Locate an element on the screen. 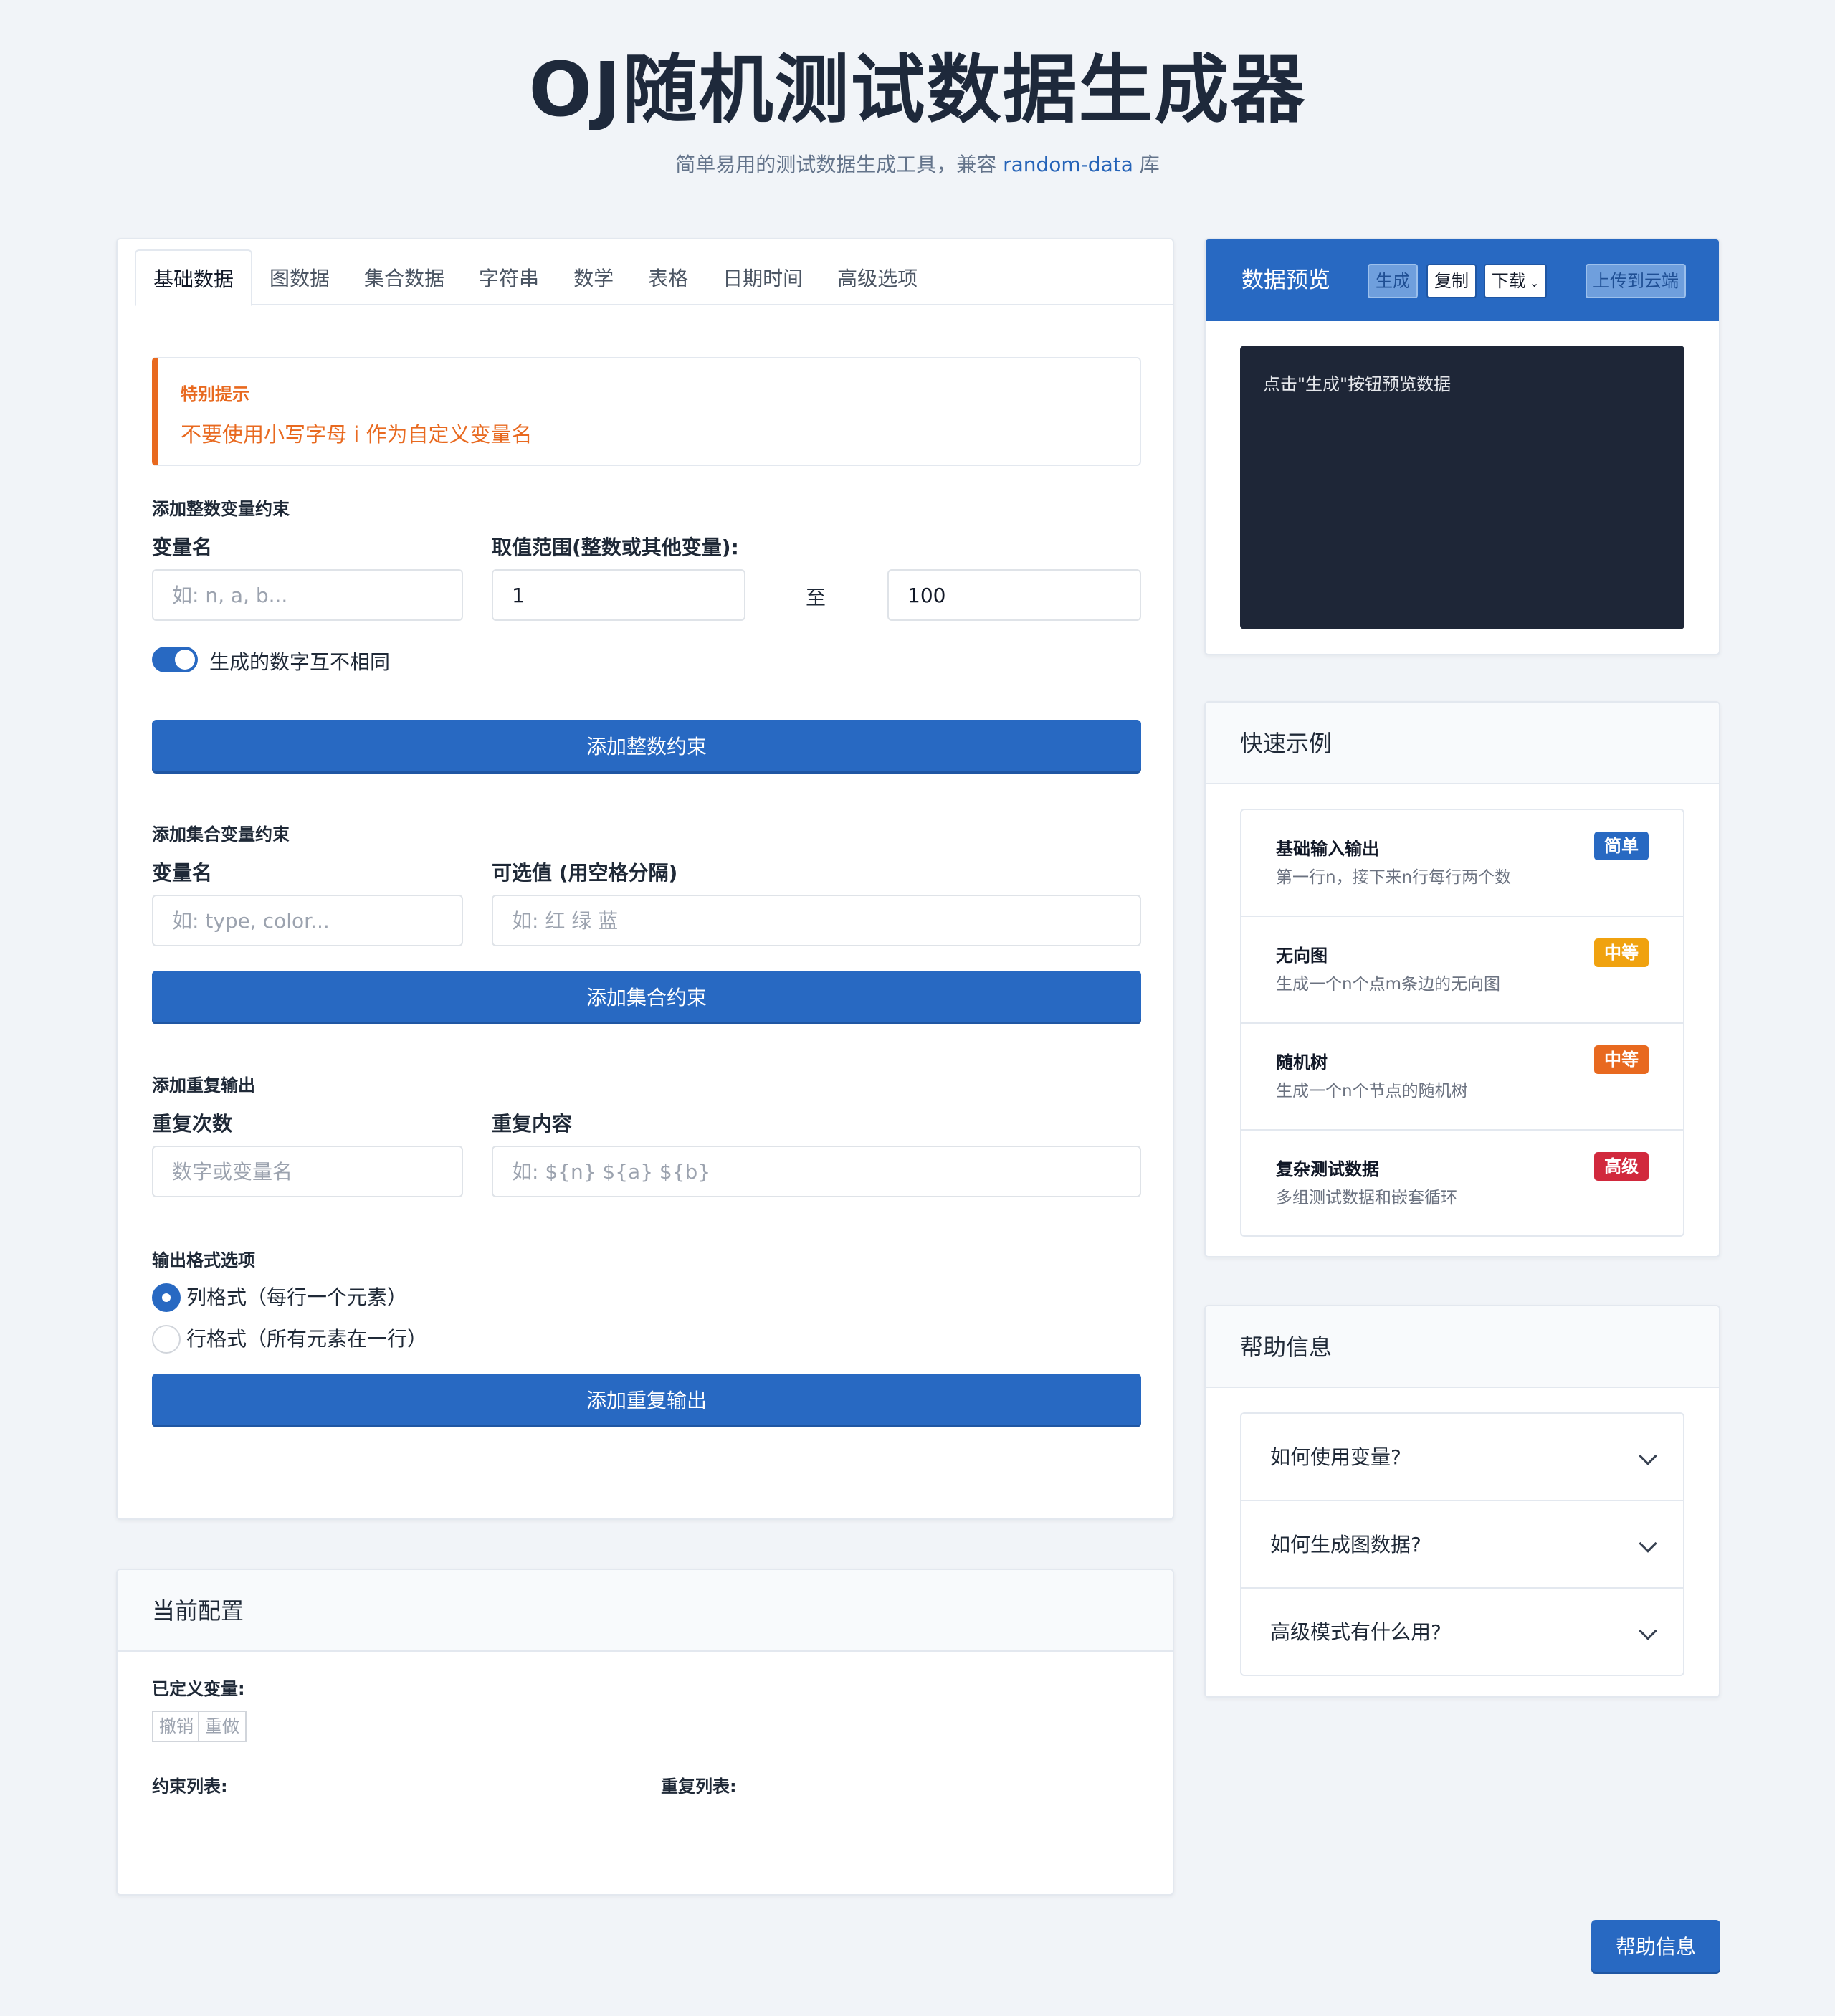  repeat-count-label: 重复次数 is located at coordinates (192, 1124).